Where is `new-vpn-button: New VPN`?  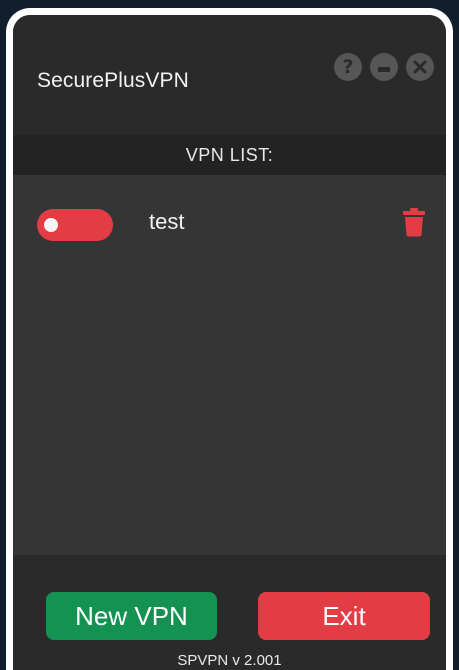
new-vpn-button: New VPN is located at coordinates (131, 616).